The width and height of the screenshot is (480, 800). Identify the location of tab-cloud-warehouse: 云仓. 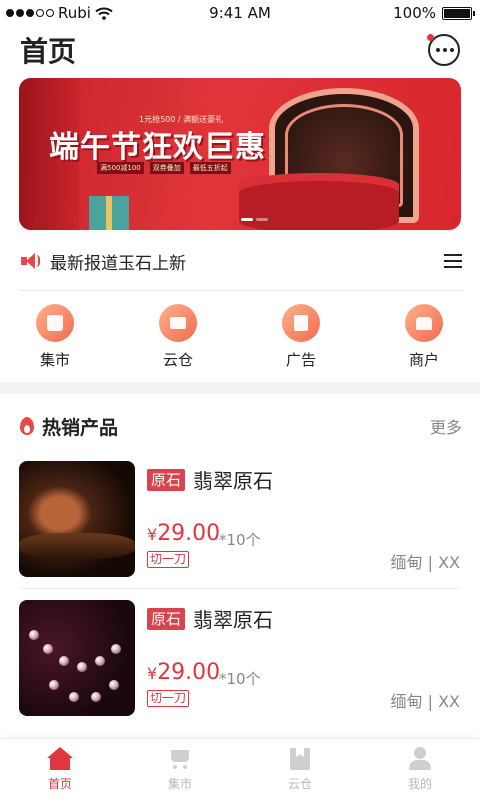
(300, 769).